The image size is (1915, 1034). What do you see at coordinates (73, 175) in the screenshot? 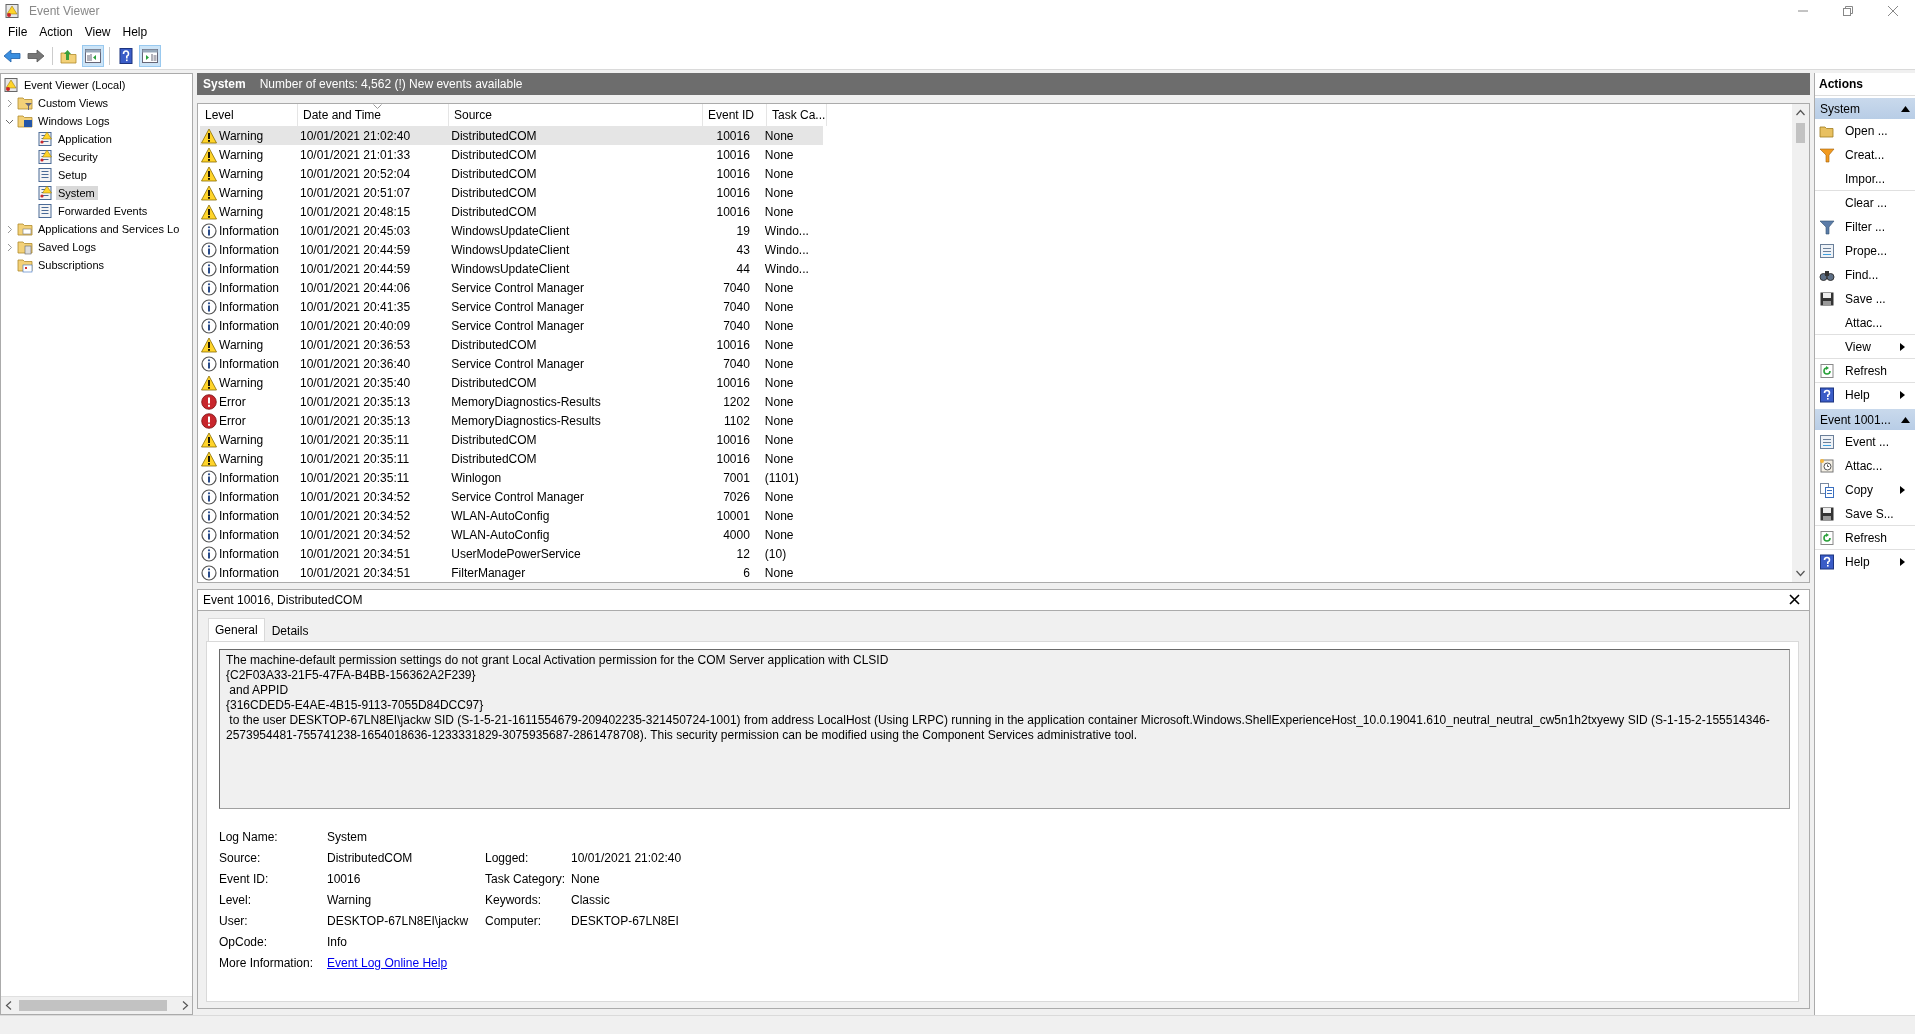
I see `tree-item: Setup` at bounding box center [73, 175].